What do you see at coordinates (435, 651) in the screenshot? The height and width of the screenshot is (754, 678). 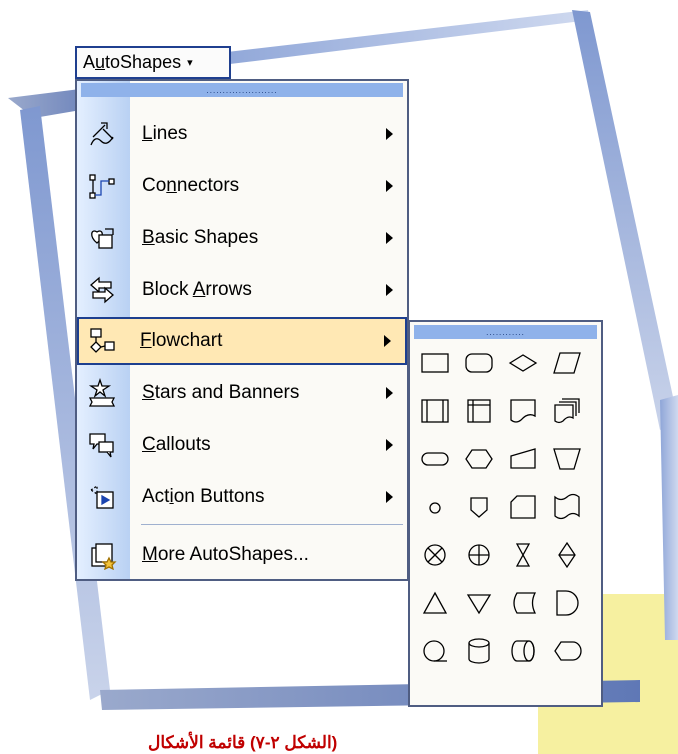 I see `flowchart-sequential-access-storage-shape` at bounding box center [435, 651].